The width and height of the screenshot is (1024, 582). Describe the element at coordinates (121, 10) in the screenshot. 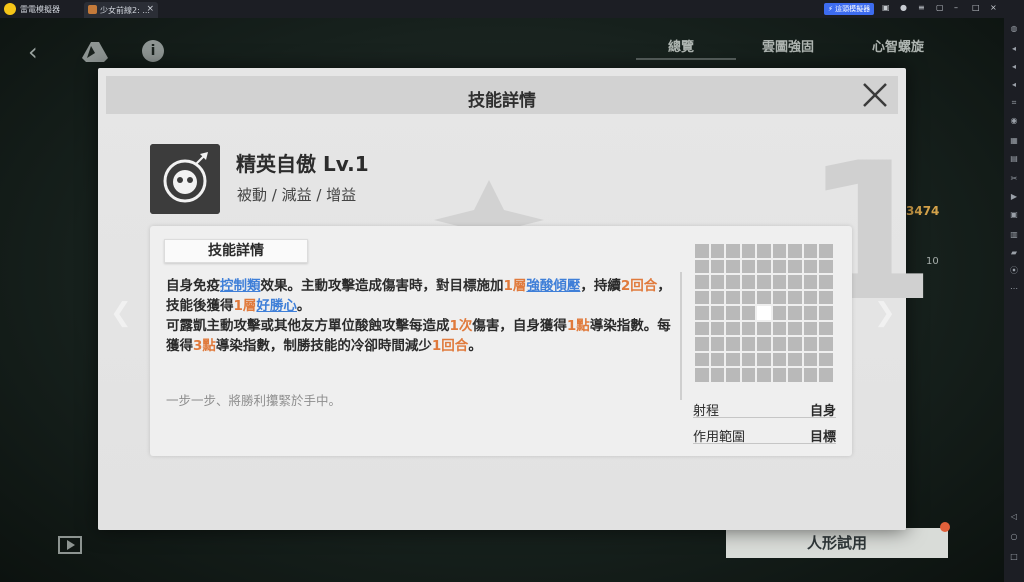

I see `tab-game: 少女前線2: ... ×` at that location.